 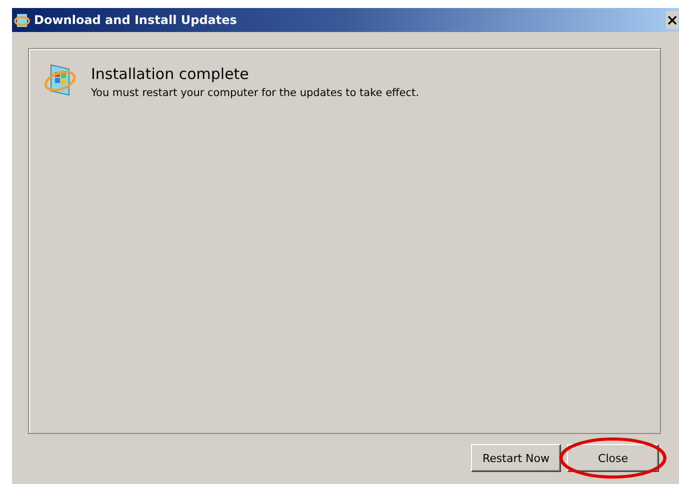 What do you see at coordinates (22, 20) in the screenshot?
I see `app-icon` at bounding box center [22, 20].